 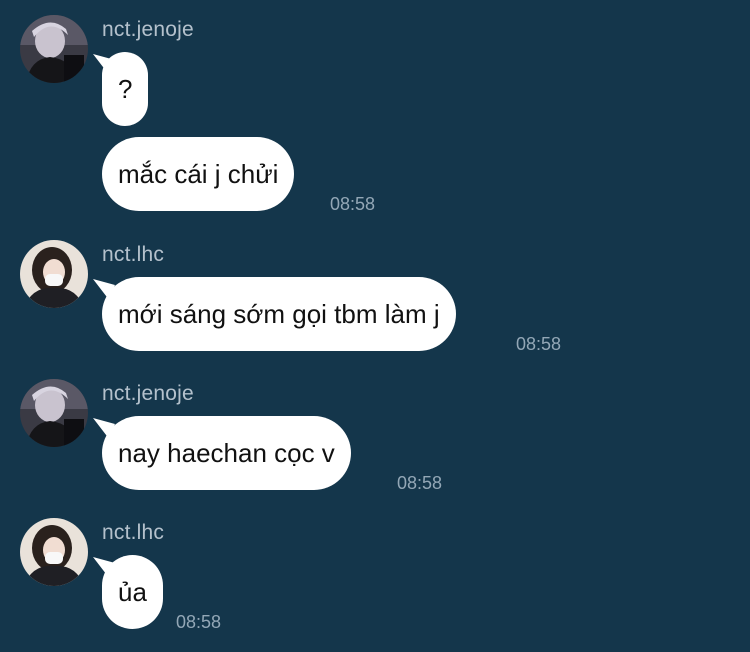 I want to click on message-bubble: mắc cái j chửi, so click(x=198, y=174).